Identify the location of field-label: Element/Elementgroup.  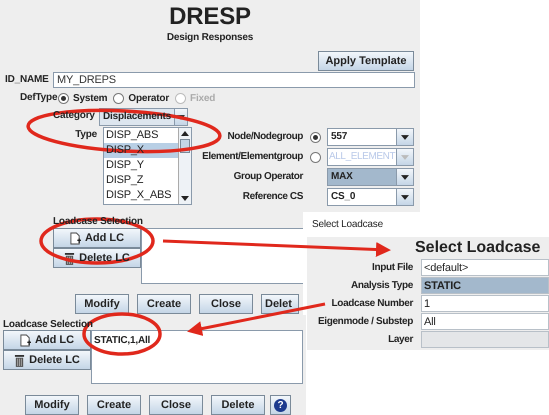
(252, 157).